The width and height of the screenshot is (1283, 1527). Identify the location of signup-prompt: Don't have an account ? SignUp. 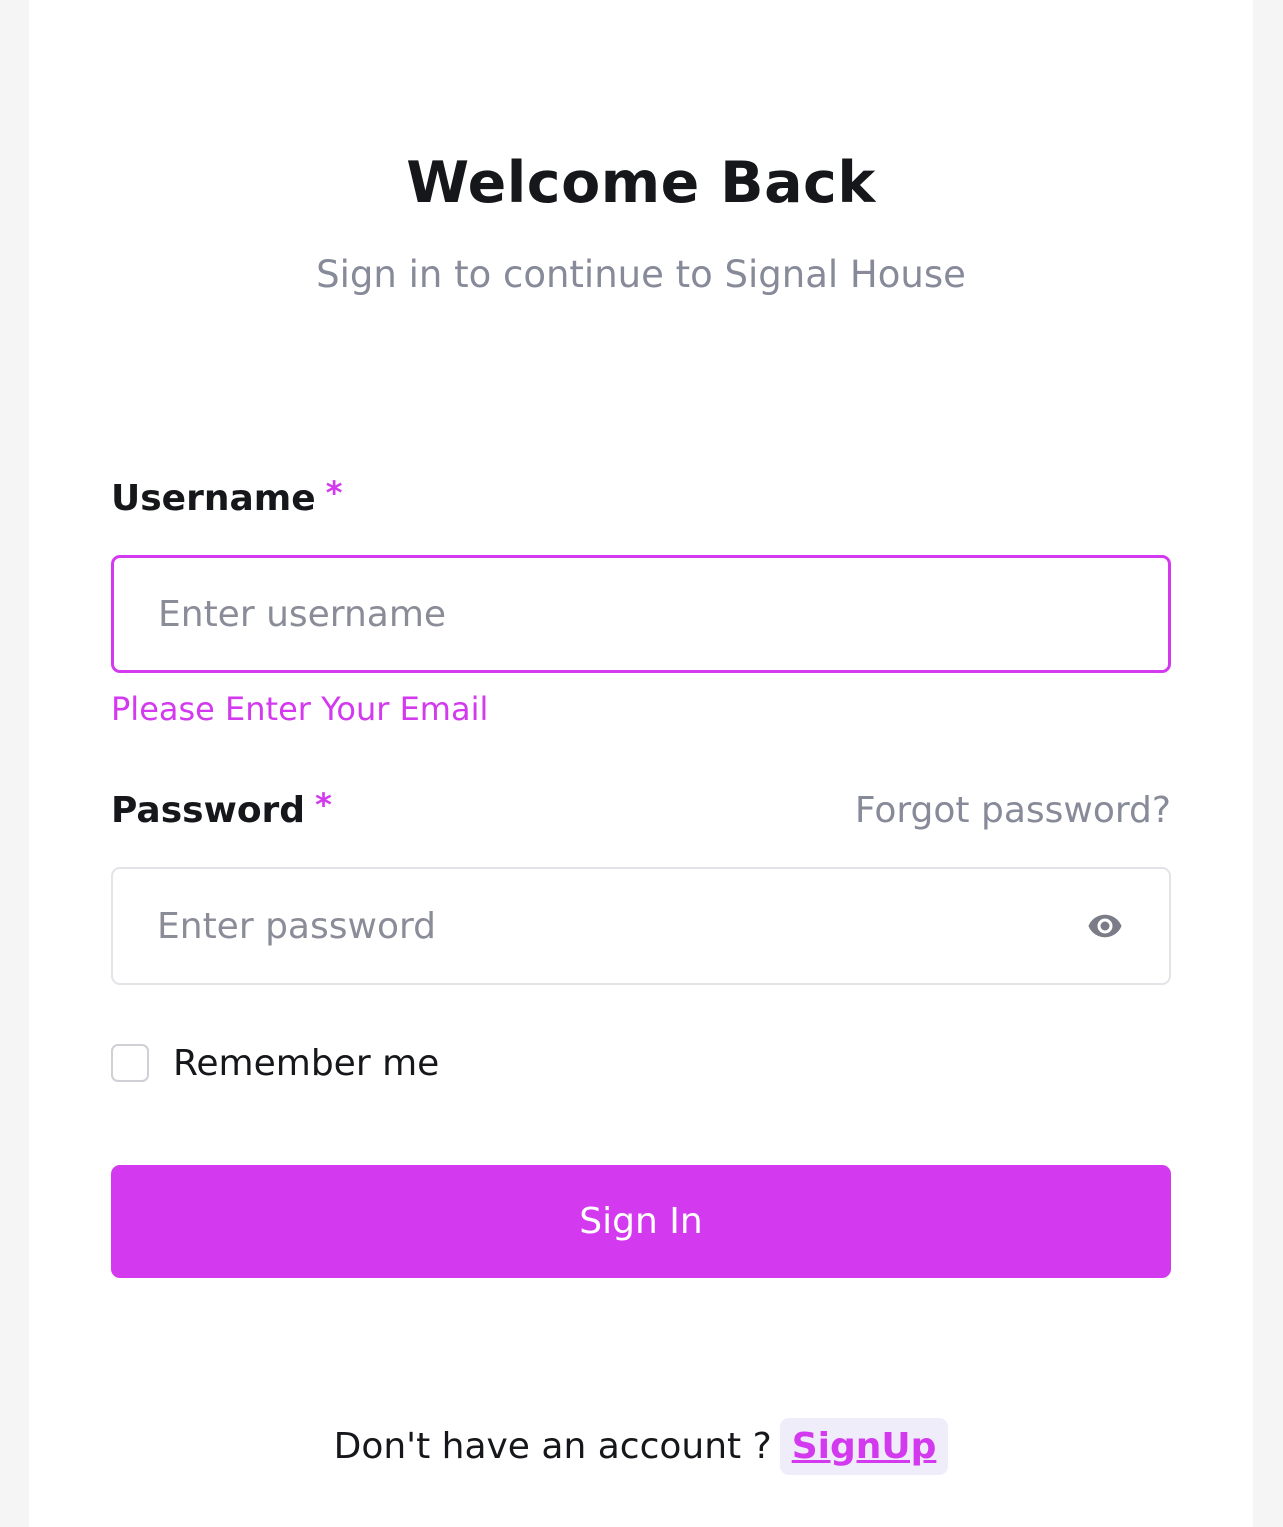
(641, 1446).